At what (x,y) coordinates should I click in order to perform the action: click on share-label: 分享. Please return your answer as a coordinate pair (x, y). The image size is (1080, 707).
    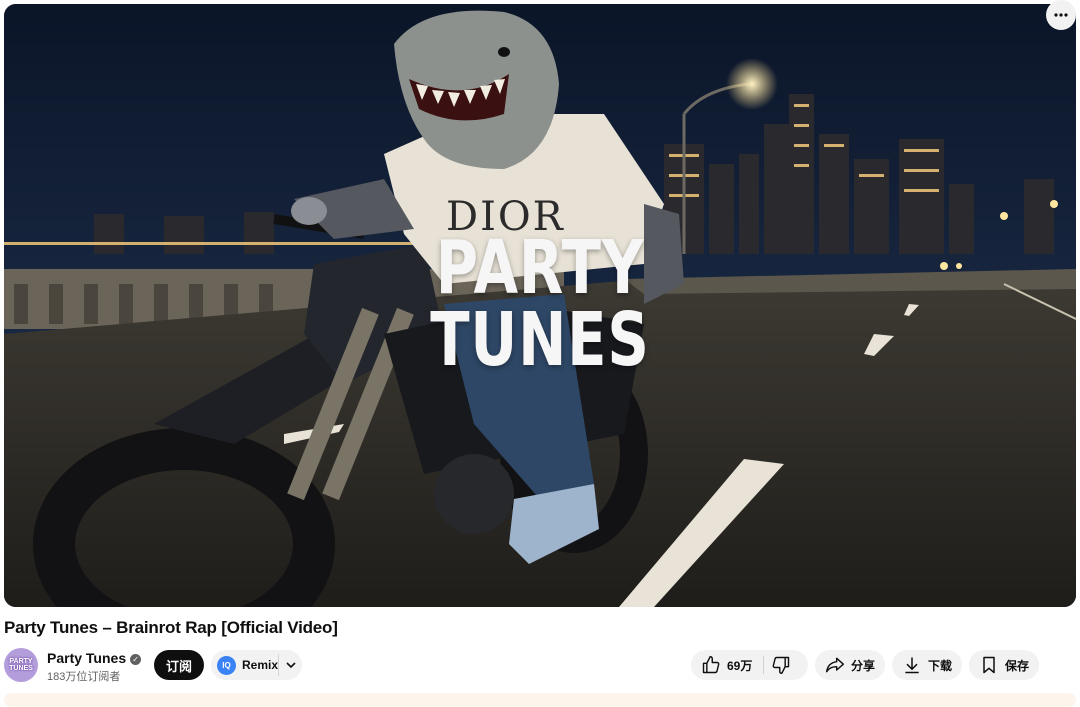
    Looking at the image, I should click on (863, 665).